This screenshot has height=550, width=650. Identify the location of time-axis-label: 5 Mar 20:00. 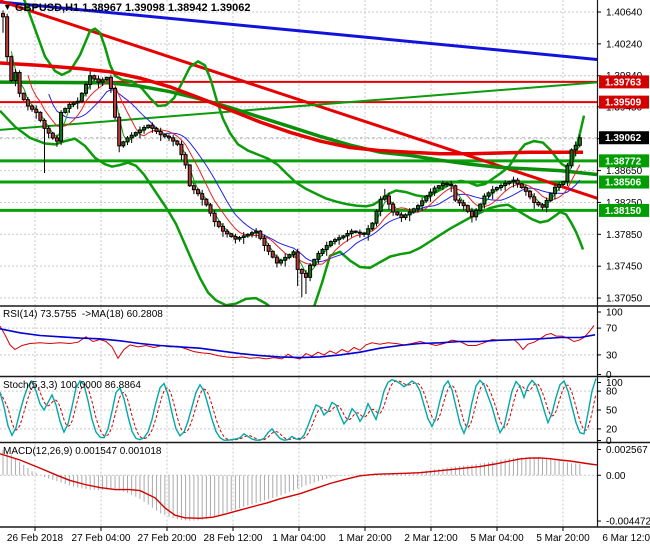
(563, 538).